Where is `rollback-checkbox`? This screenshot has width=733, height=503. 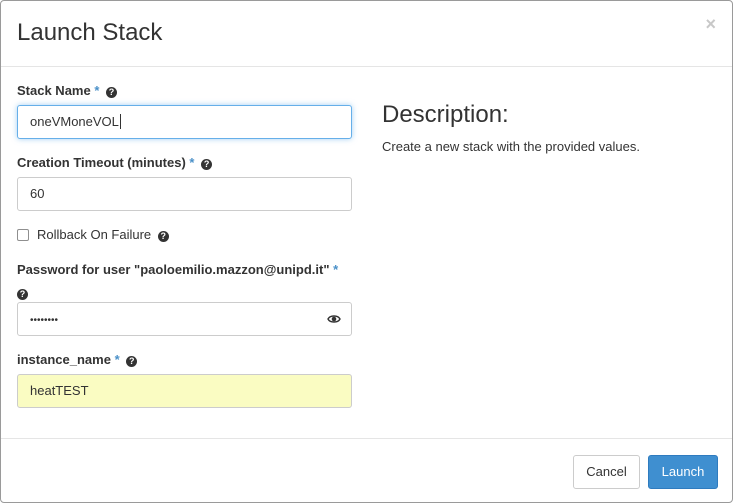
rollback-checkbox is located at coordinates (23, 235).